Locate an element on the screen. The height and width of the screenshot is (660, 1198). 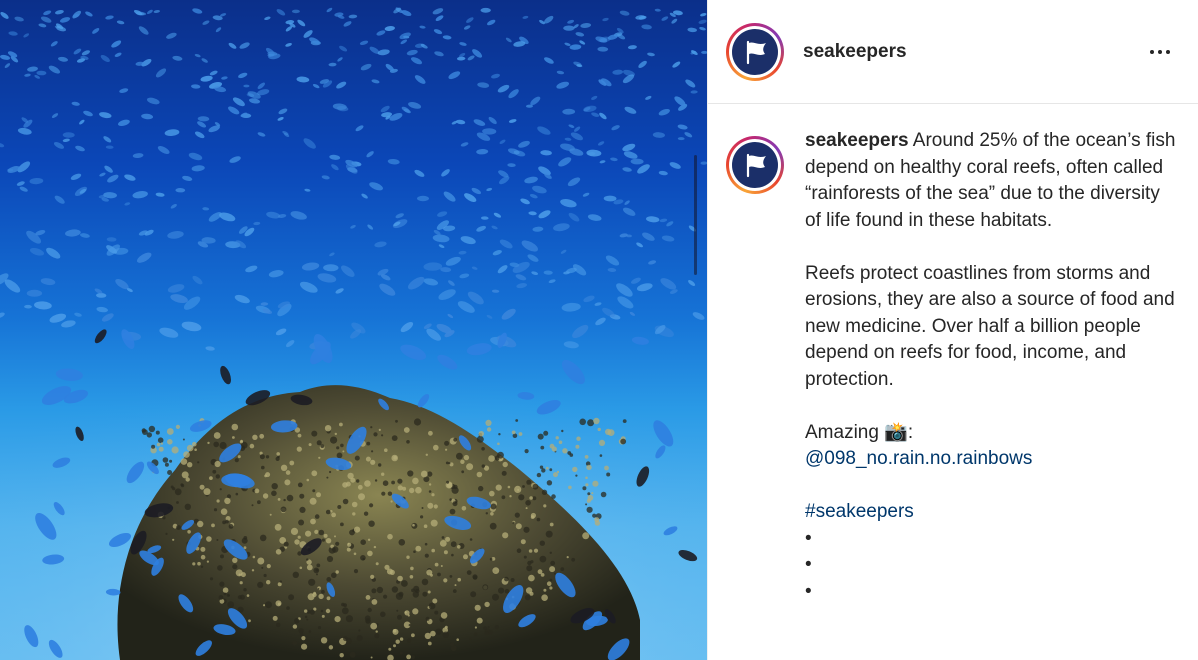
caption-username: seakeepers is located at coordinates (857, 140).